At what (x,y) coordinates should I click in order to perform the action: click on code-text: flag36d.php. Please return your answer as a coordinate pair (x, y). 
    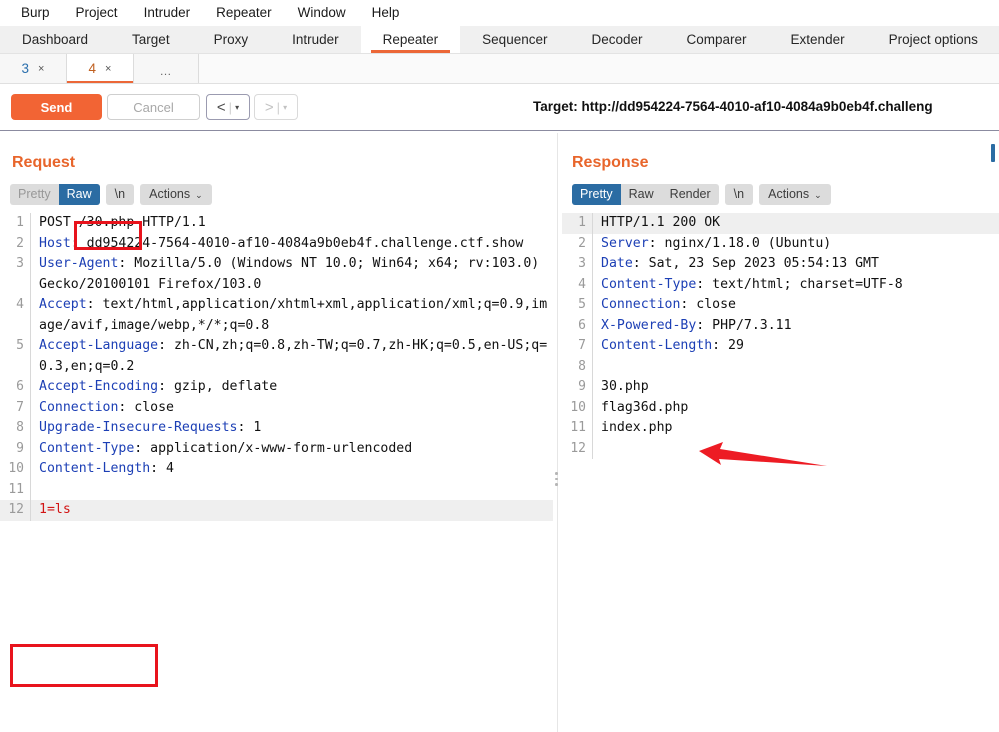
    Looking at the image, I should click on (645, 407).